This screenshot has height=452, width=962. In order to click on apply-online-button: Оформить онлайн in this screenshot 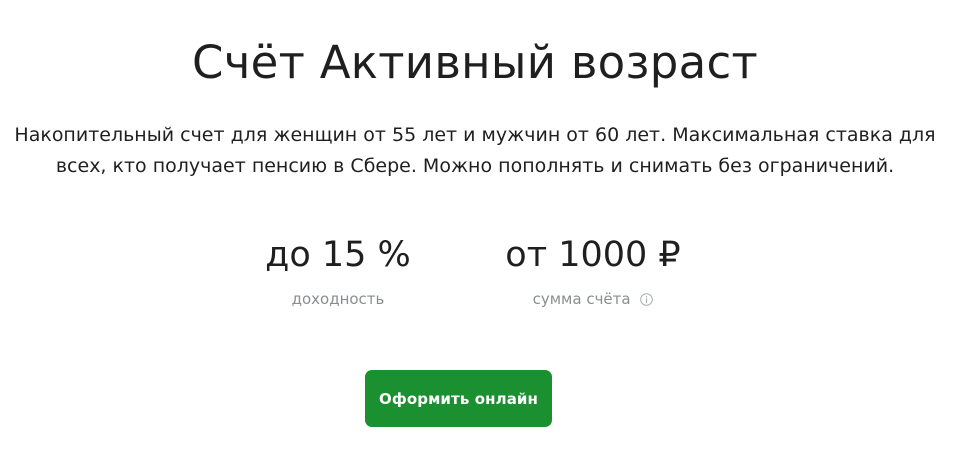, I will do `click(458, 398)`.